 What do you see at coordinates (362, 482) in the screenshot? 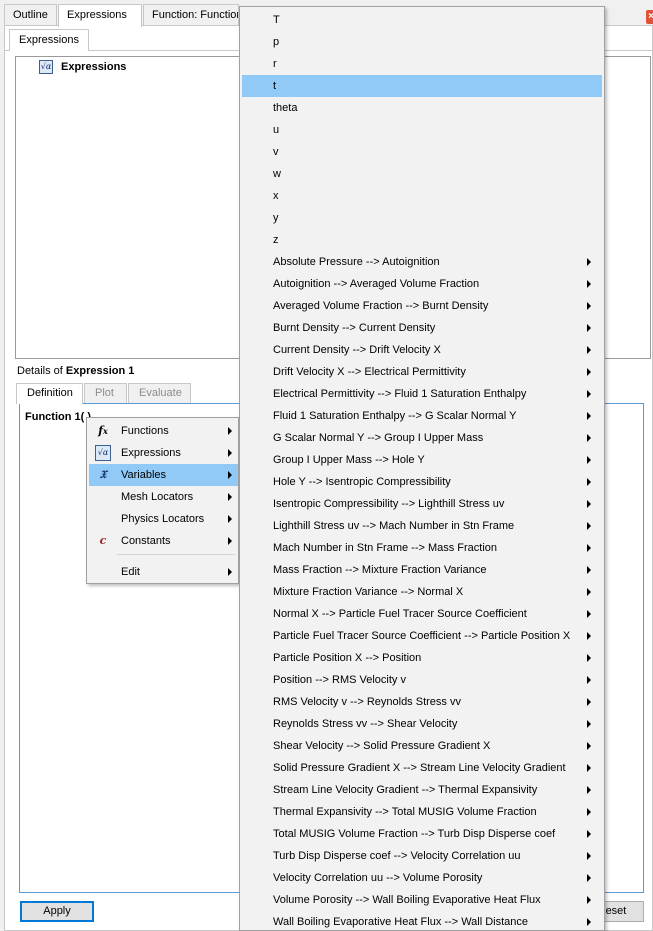
I see `variable-menu-item-label: Hole Y --> Isentropic Compressibility` at bounding box center [362, 482].